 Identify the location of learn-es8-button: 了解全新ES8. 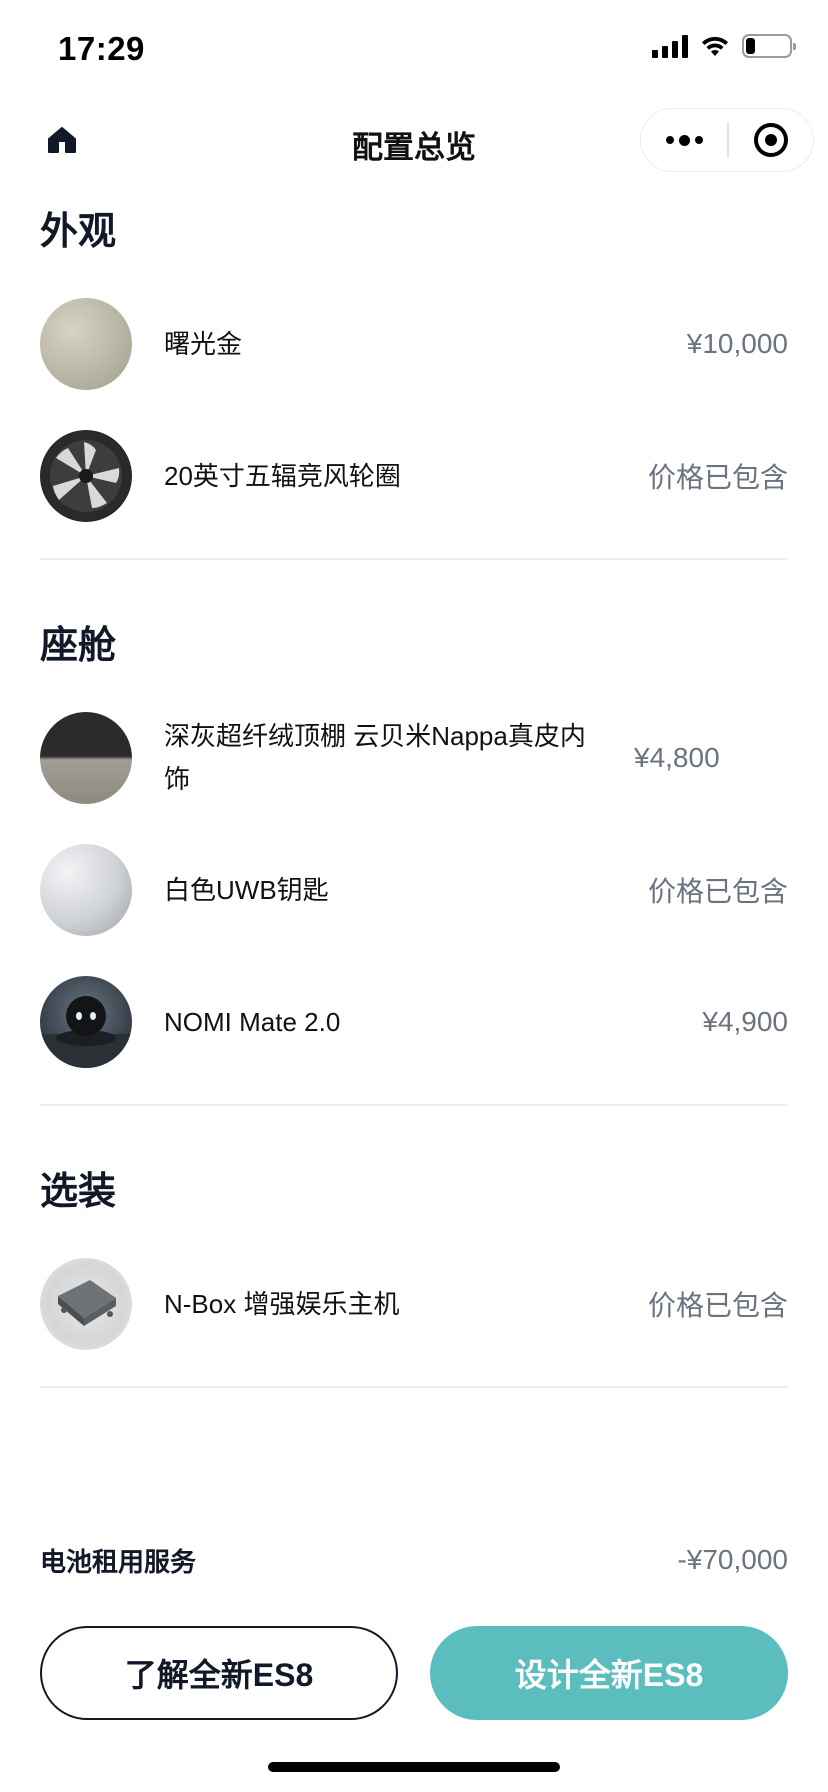
(219, 1673).